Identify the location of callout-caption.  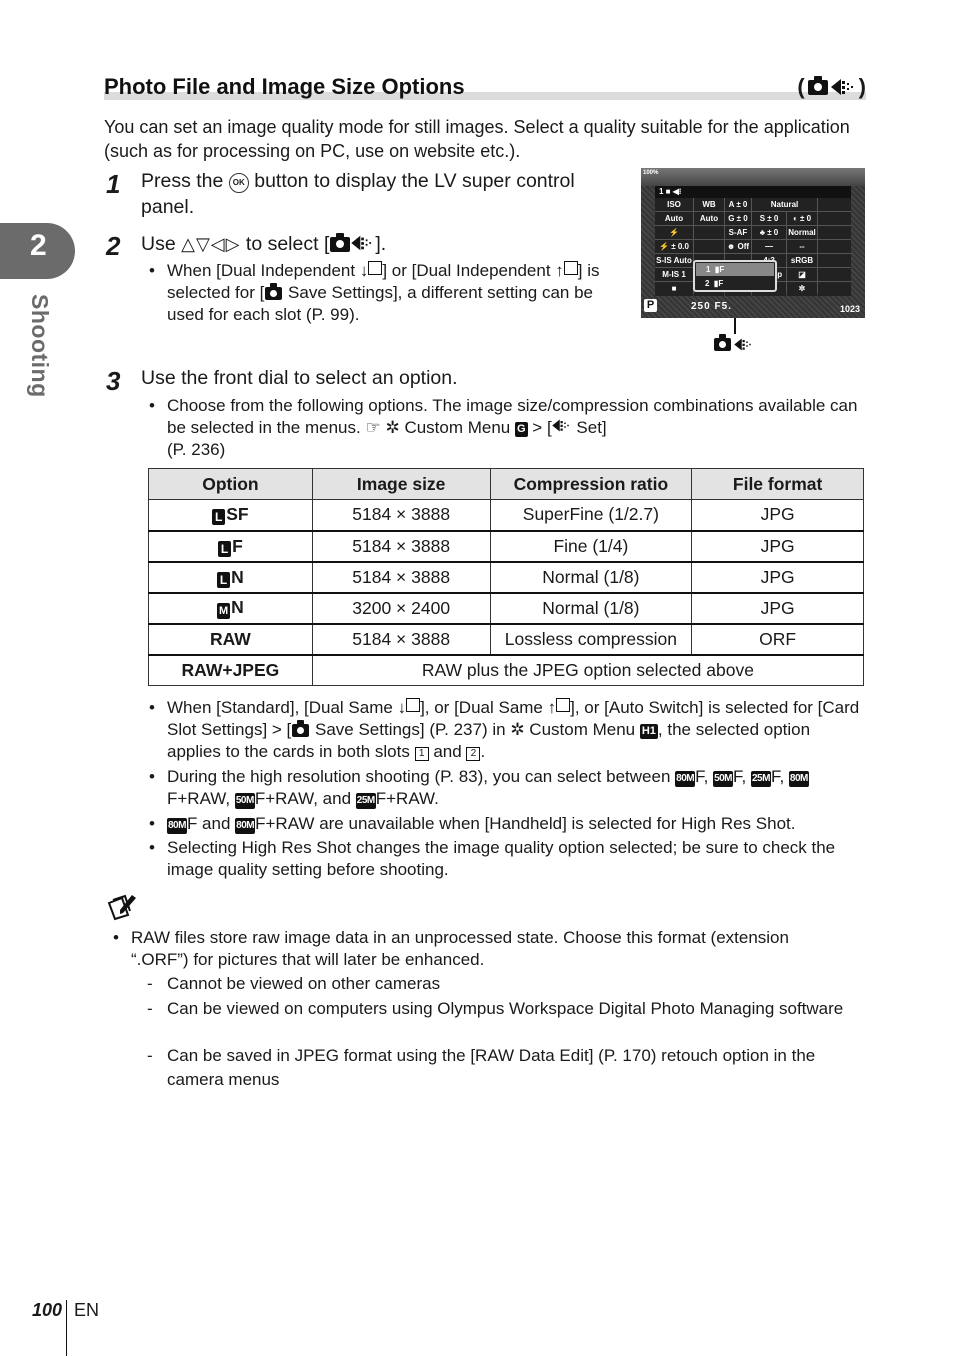
(733, 343).